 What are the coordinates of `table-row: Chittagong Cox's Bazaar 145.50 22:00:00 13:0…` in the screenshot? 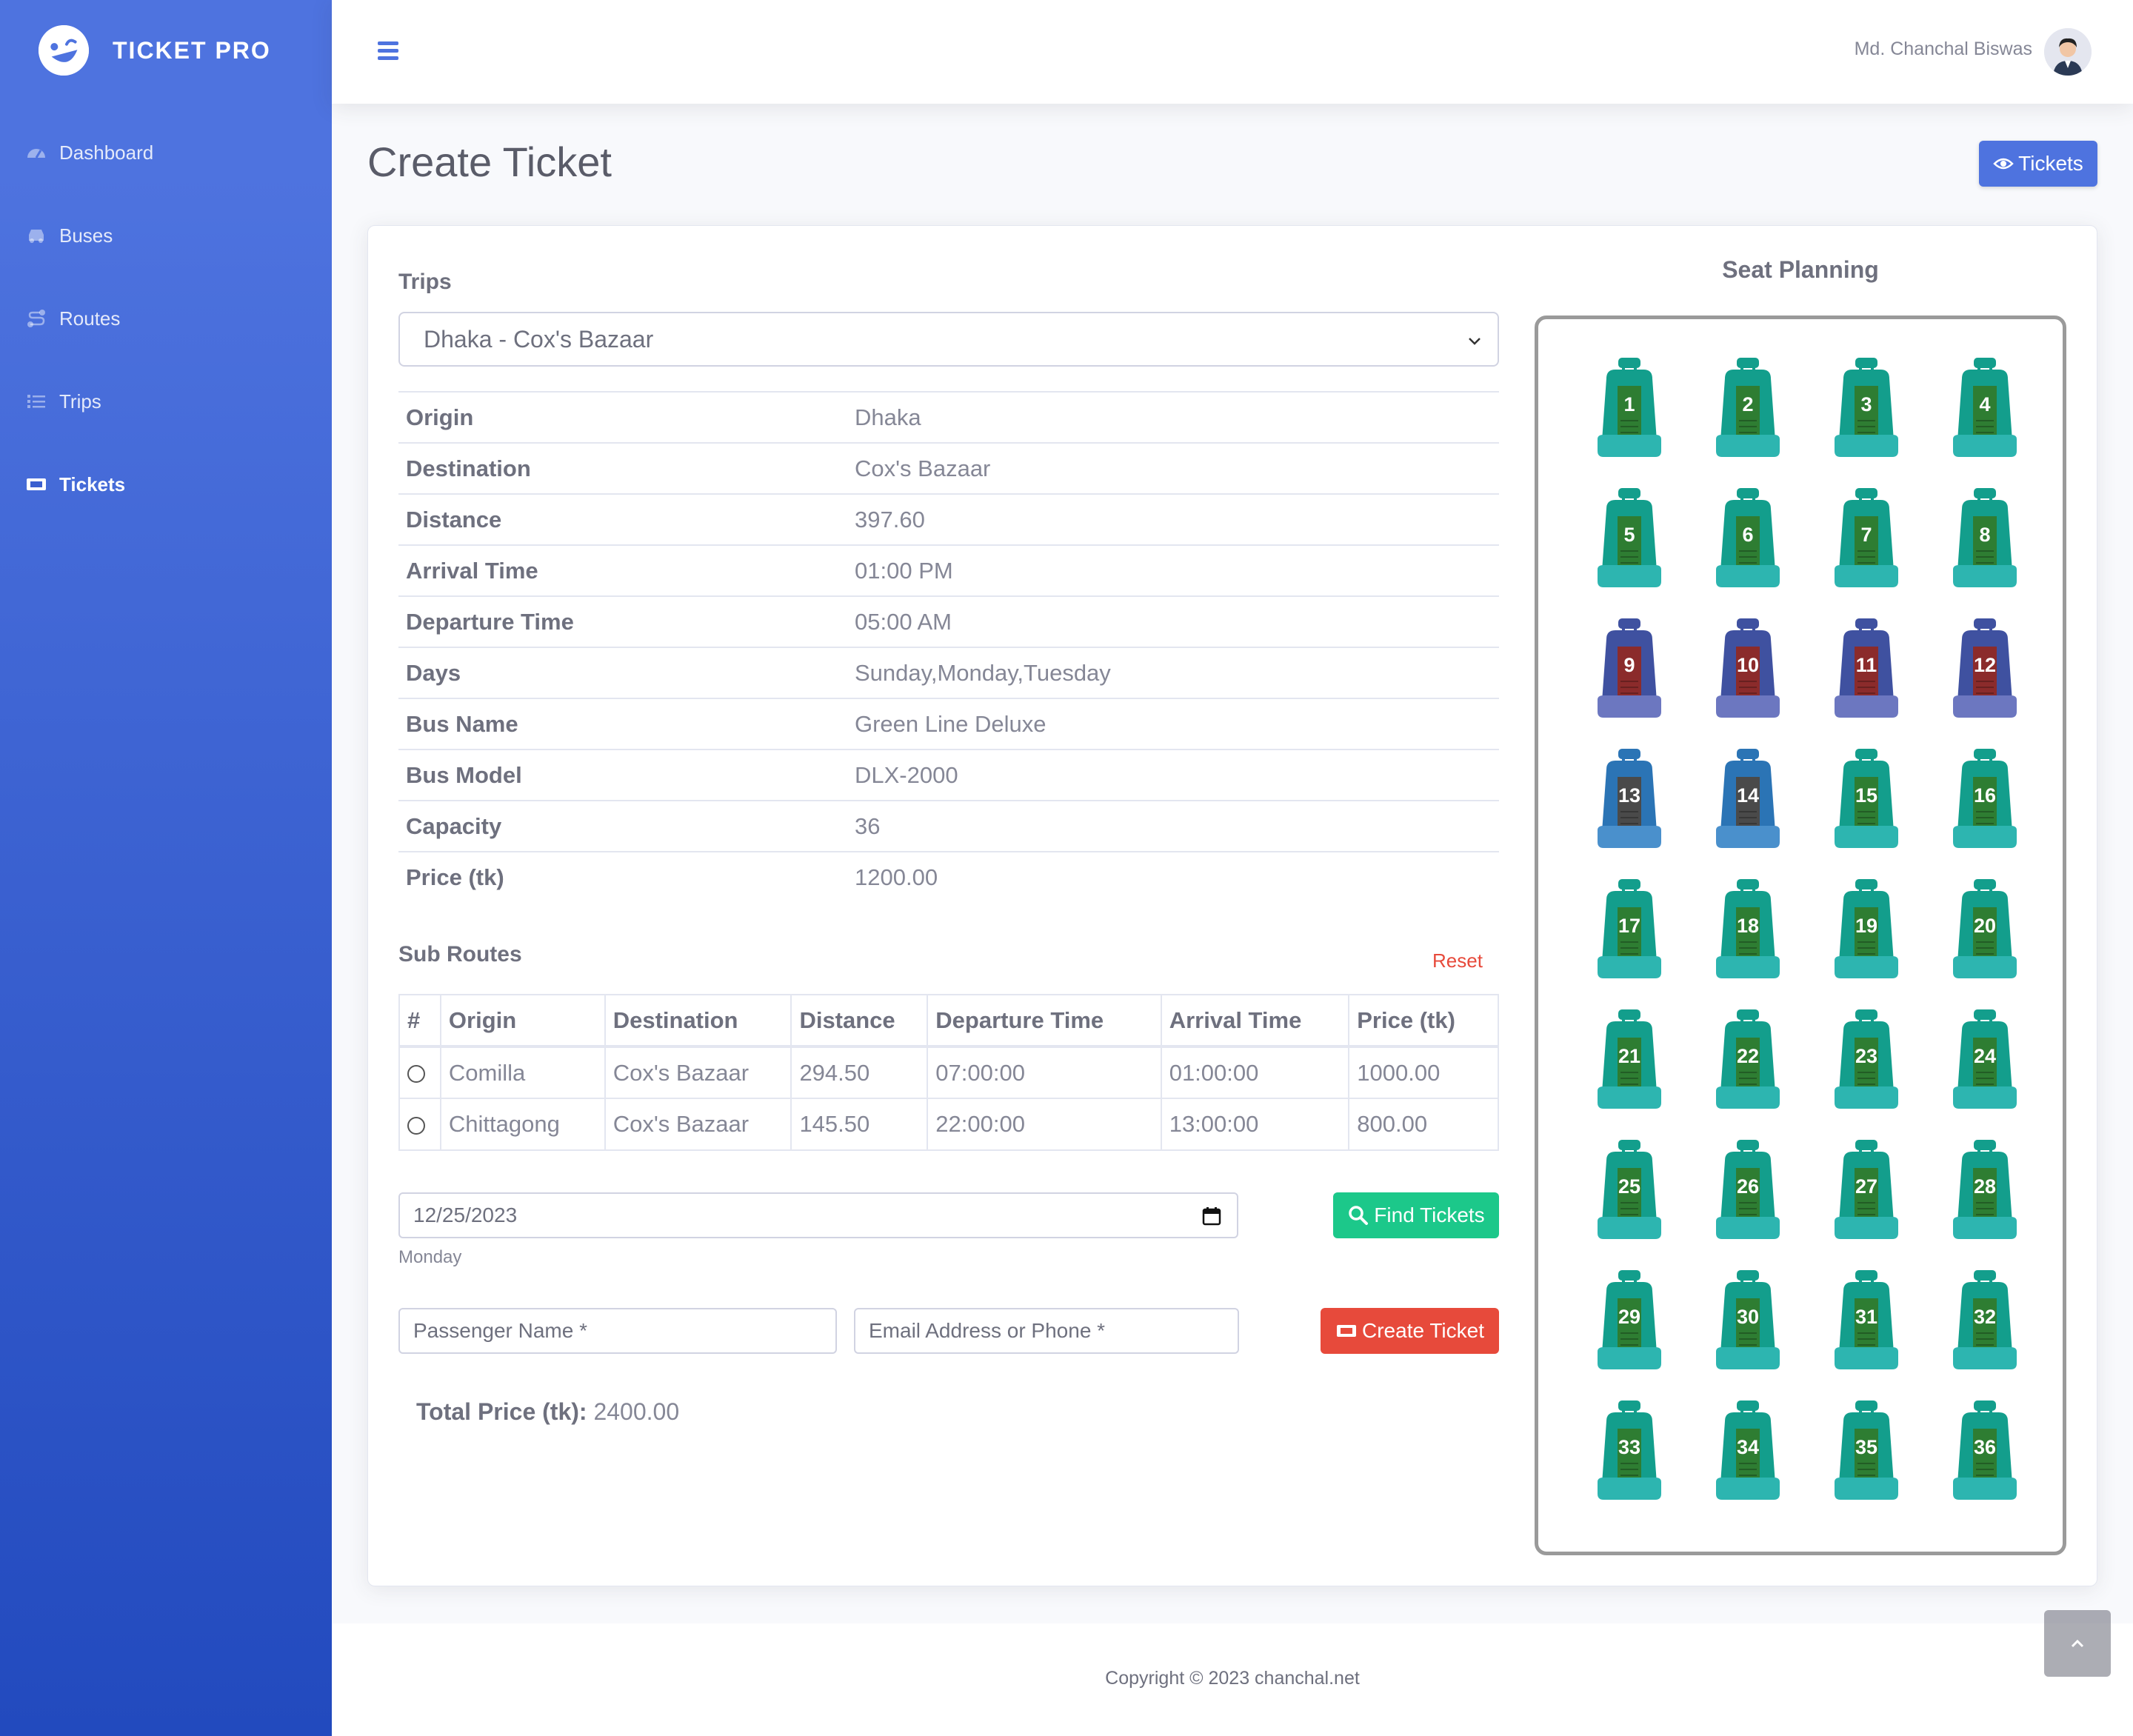 It's located at (948, 1125).